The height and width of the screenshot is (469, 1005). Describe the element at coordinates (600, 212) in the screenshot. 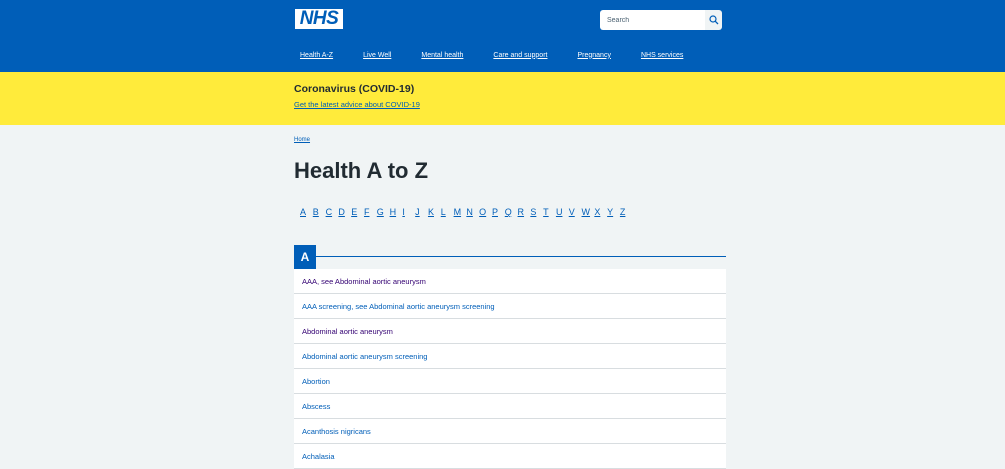

I see `az-link-x: X` at that location.